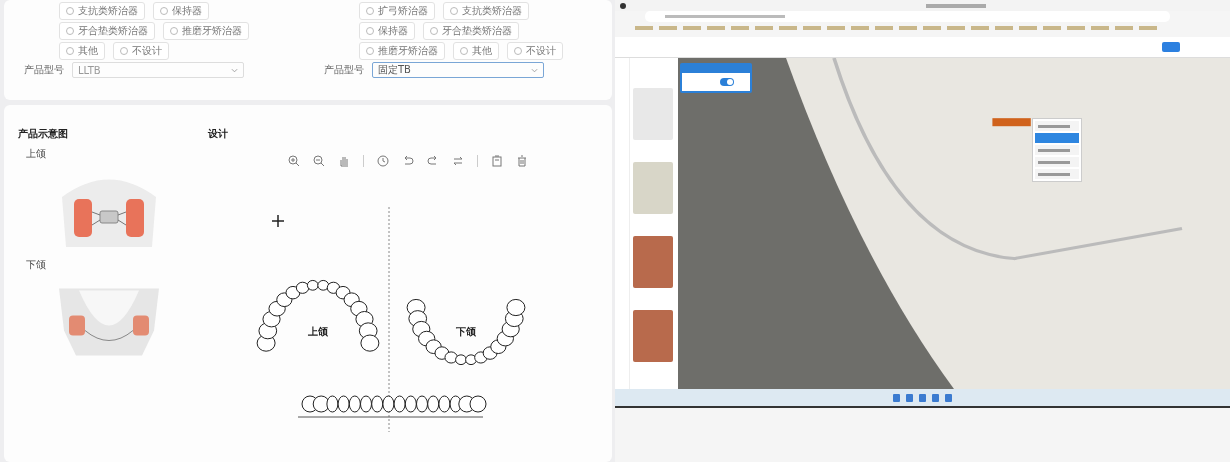  I want to click on radio-option: 扩弓矫治器, so click(397, 11).